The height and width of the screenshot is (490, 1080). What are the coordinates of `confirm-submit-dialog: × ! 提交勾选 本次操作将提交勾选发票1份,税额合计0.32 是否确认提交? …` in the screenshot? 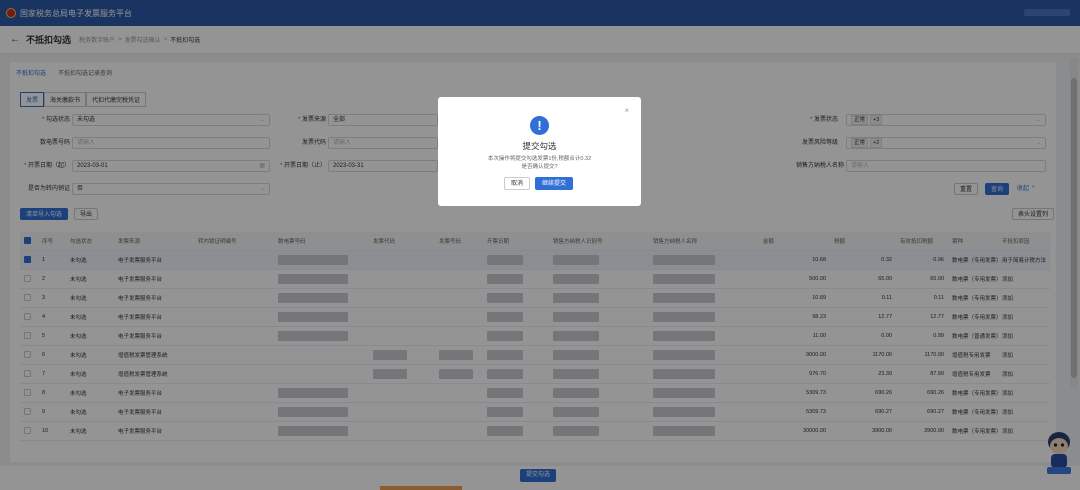 It's located at (539, 151).